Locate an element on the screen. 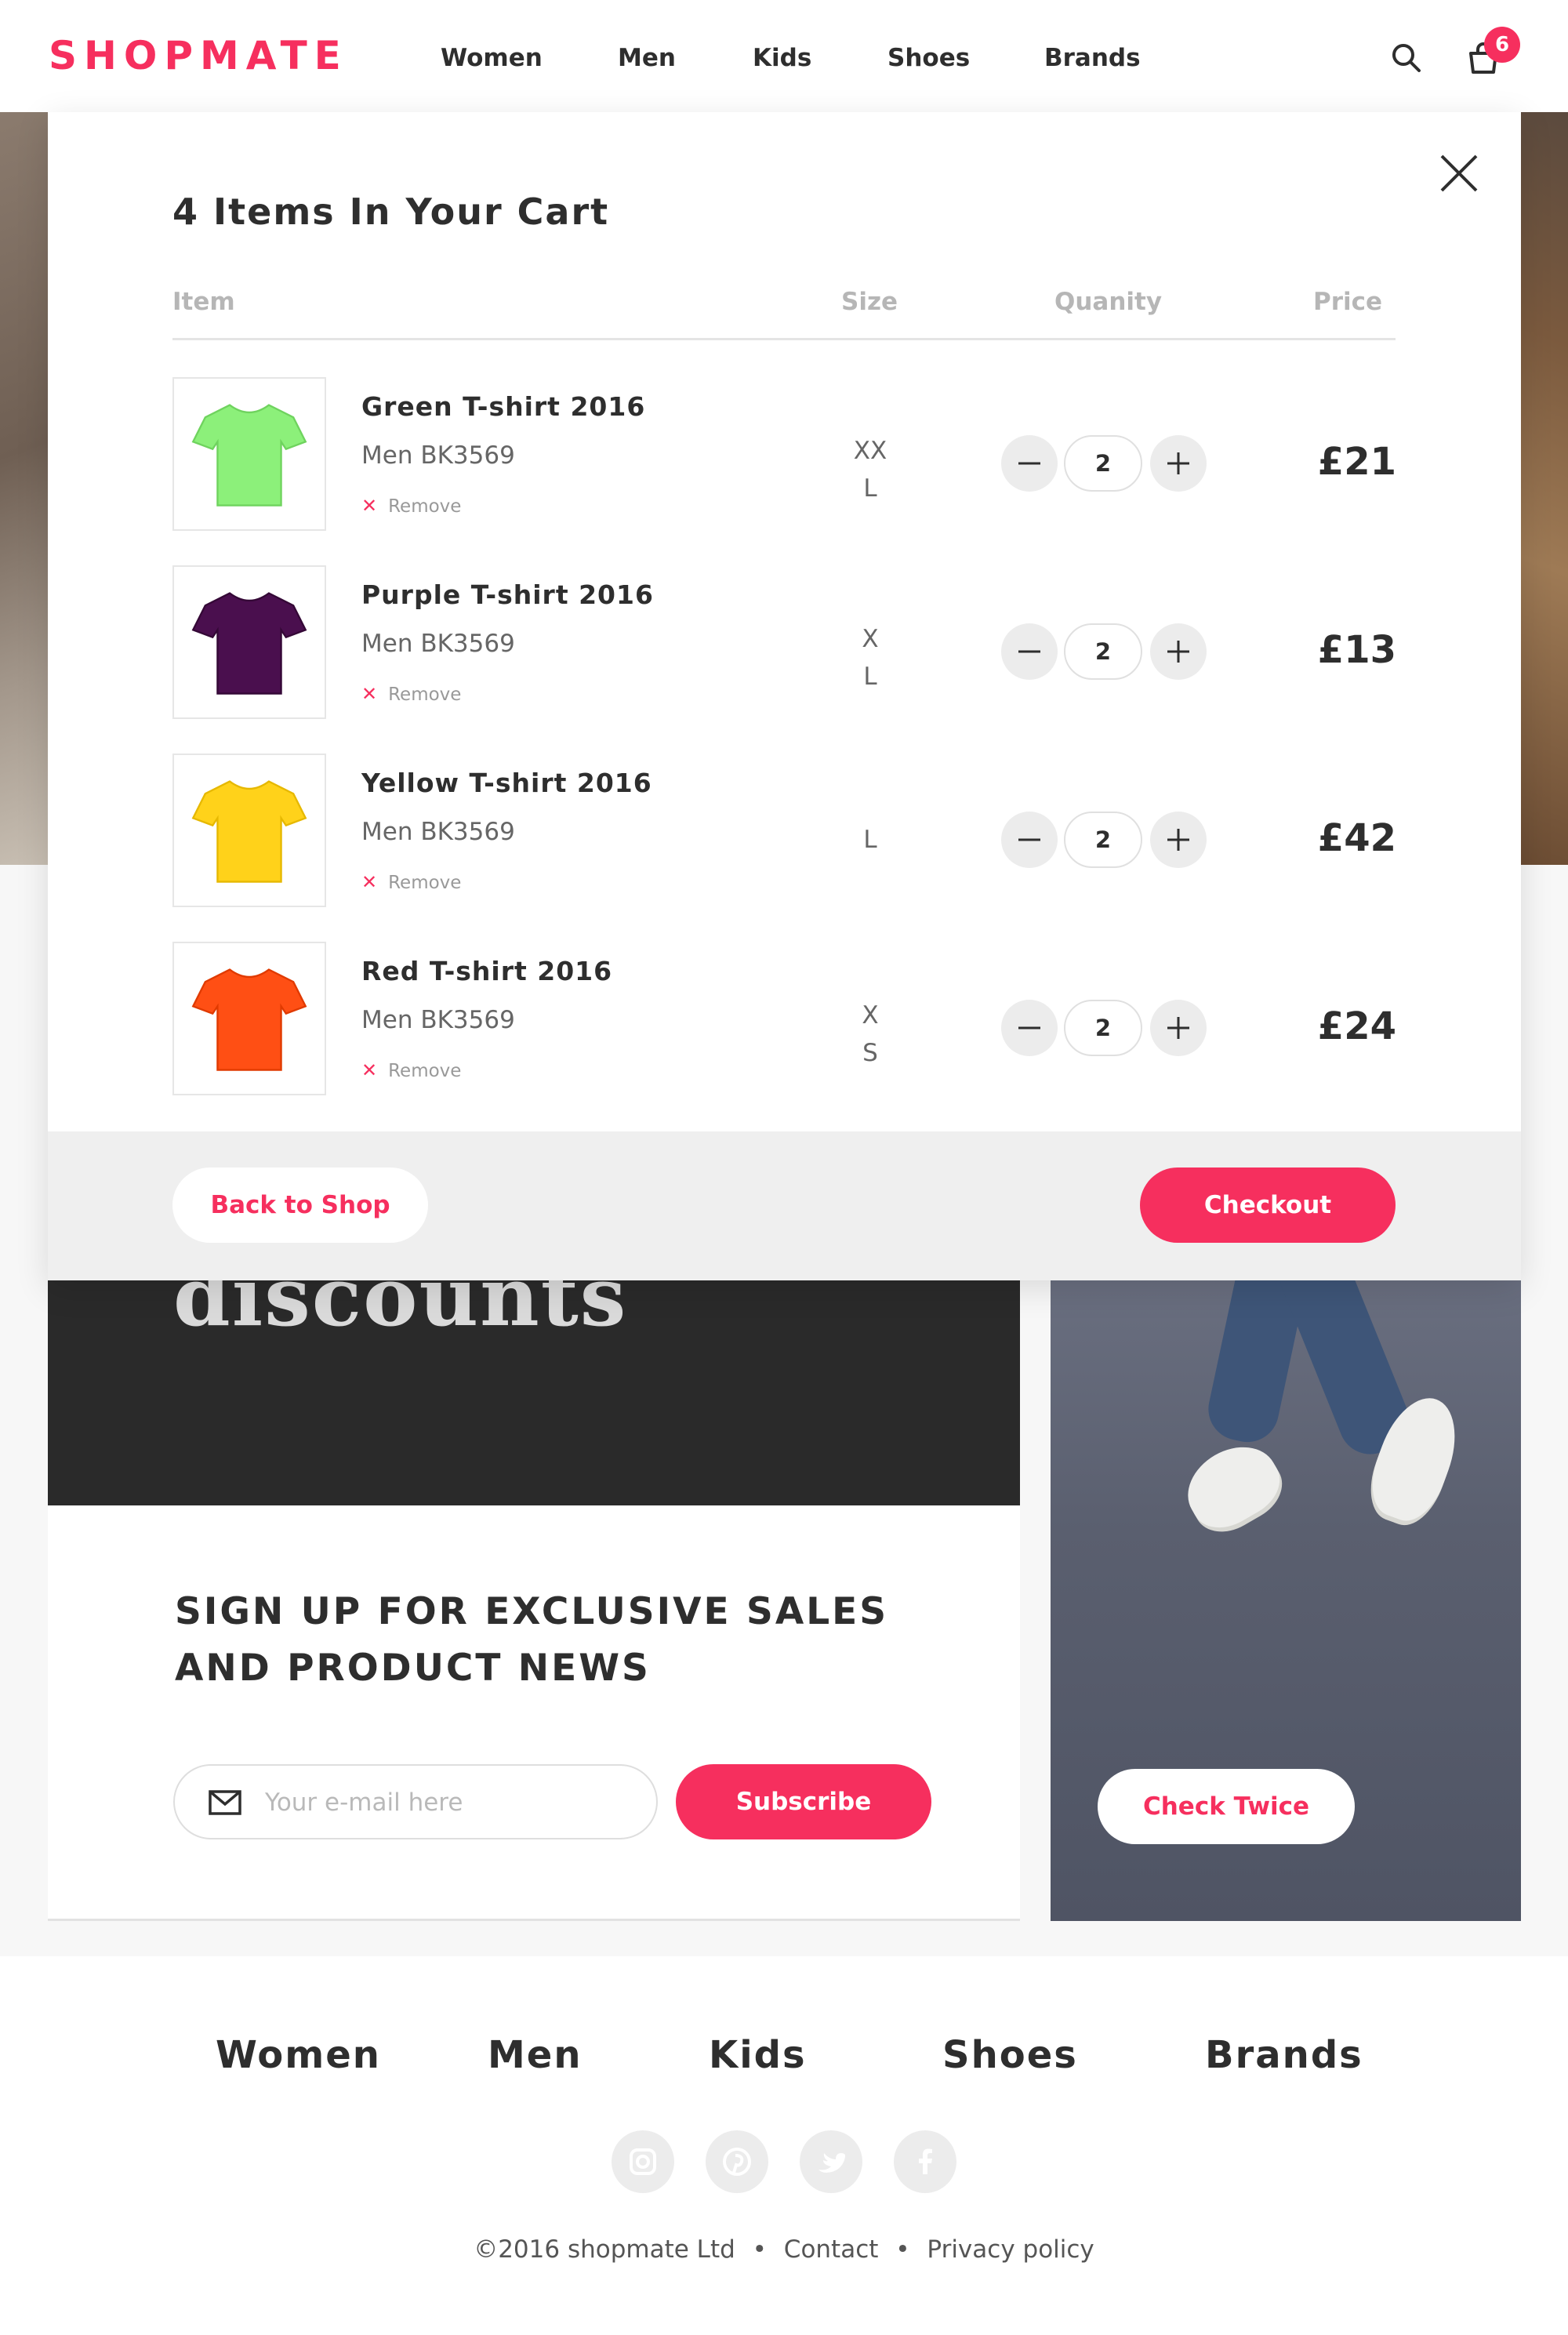 This screenshot has width=1568, height=2335. back-to-shop-button: Back to Shop is located at coordinates (300, 1205).